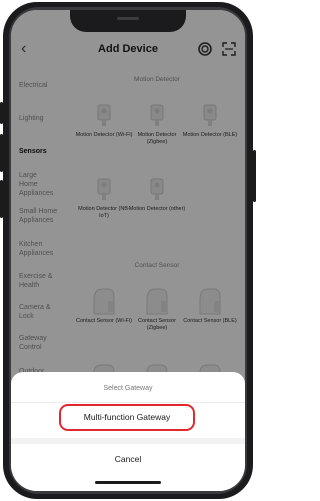 The image size is (320, 501). Describe the element at coordinates (128, 18) in the screenshot. I see `speaker-grille` at that location.